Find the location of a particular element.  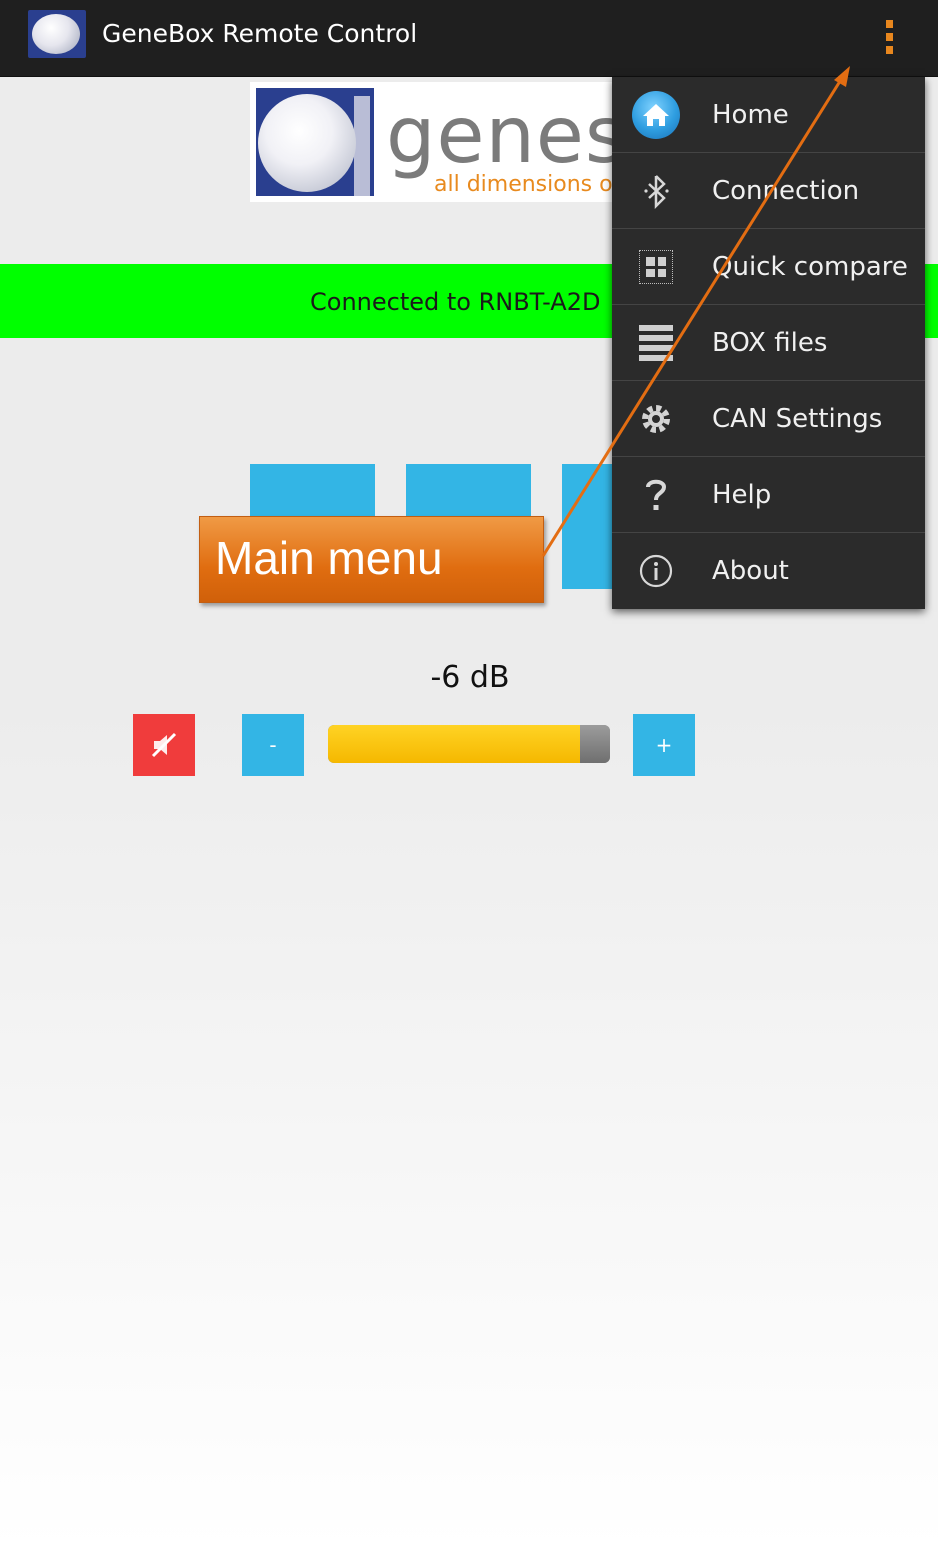

volume-slider-fill is located at coordinates (455, 744).